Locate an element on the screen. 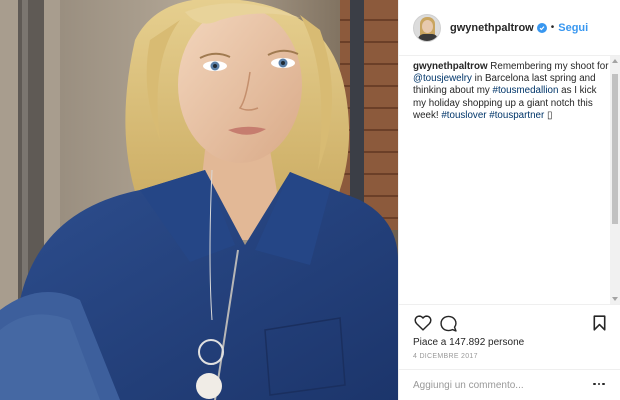  caption-hashtag: #touspartner is located at coordinates (516, 115).